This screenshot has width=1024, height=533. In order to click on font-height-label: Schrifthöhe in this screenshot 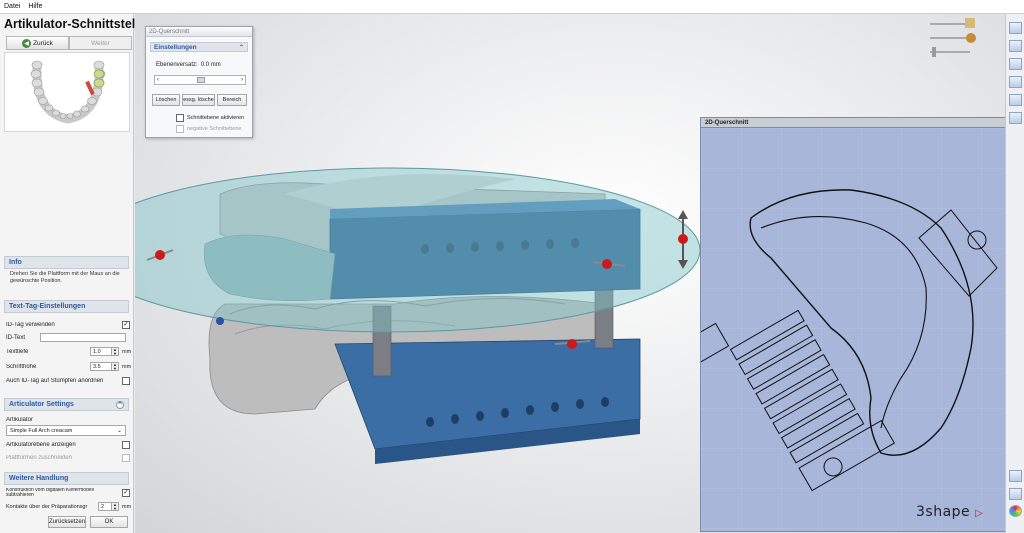, I will do `click(21, 366)`.